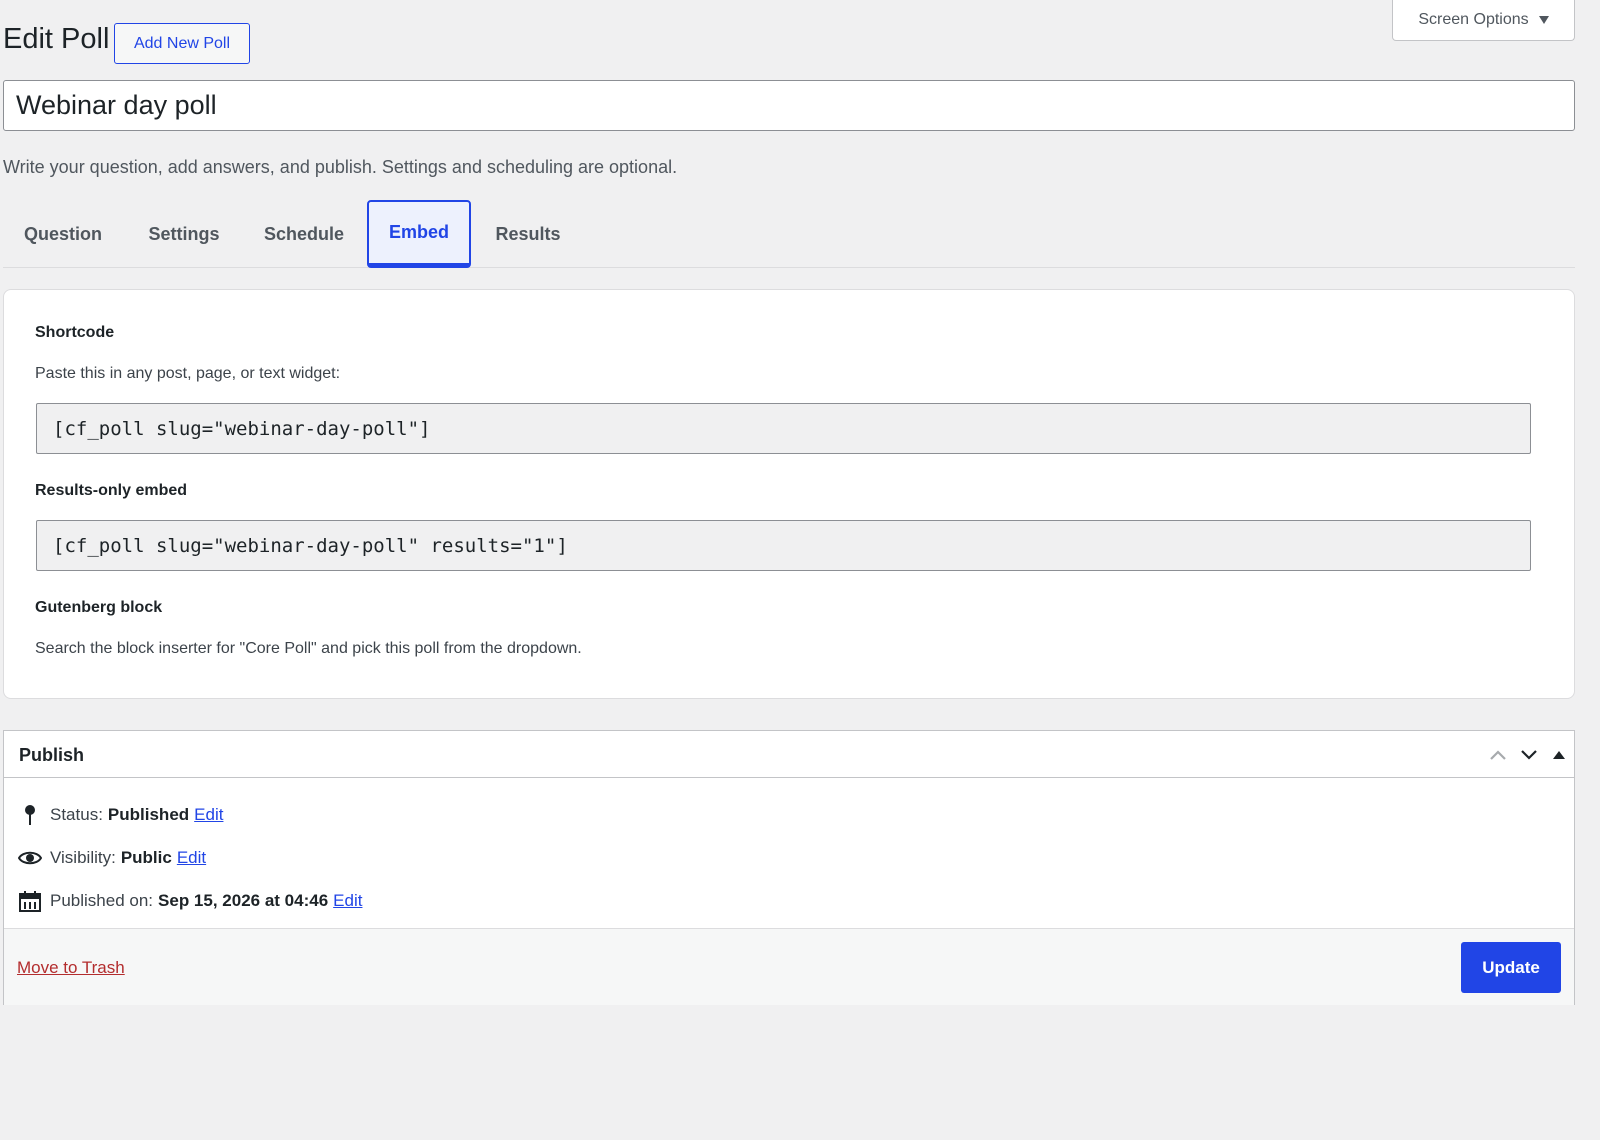 This screenshot has width=1600, height=1140. I want to click on status-value: Published, so click(148, 814).